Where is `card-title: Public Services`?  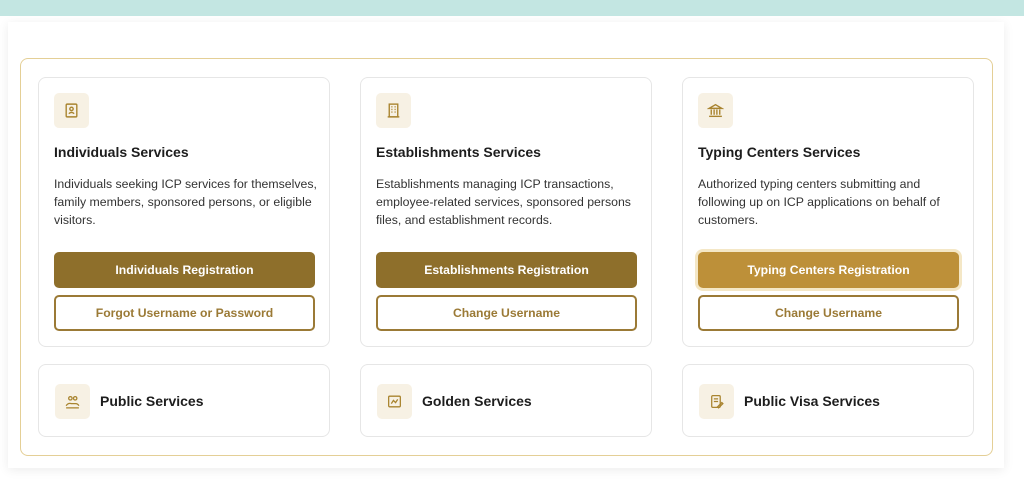 card-title: Public Services is located at coordinates (152, 401).